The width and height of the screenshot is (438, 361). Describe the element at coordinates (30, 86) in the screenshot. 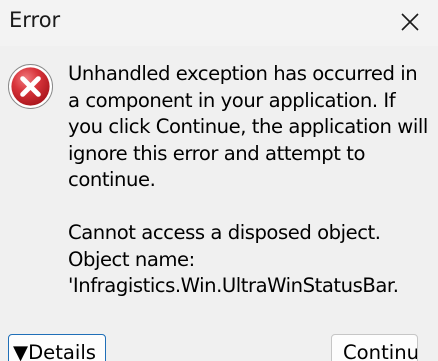

I see `error-icon` at that location.